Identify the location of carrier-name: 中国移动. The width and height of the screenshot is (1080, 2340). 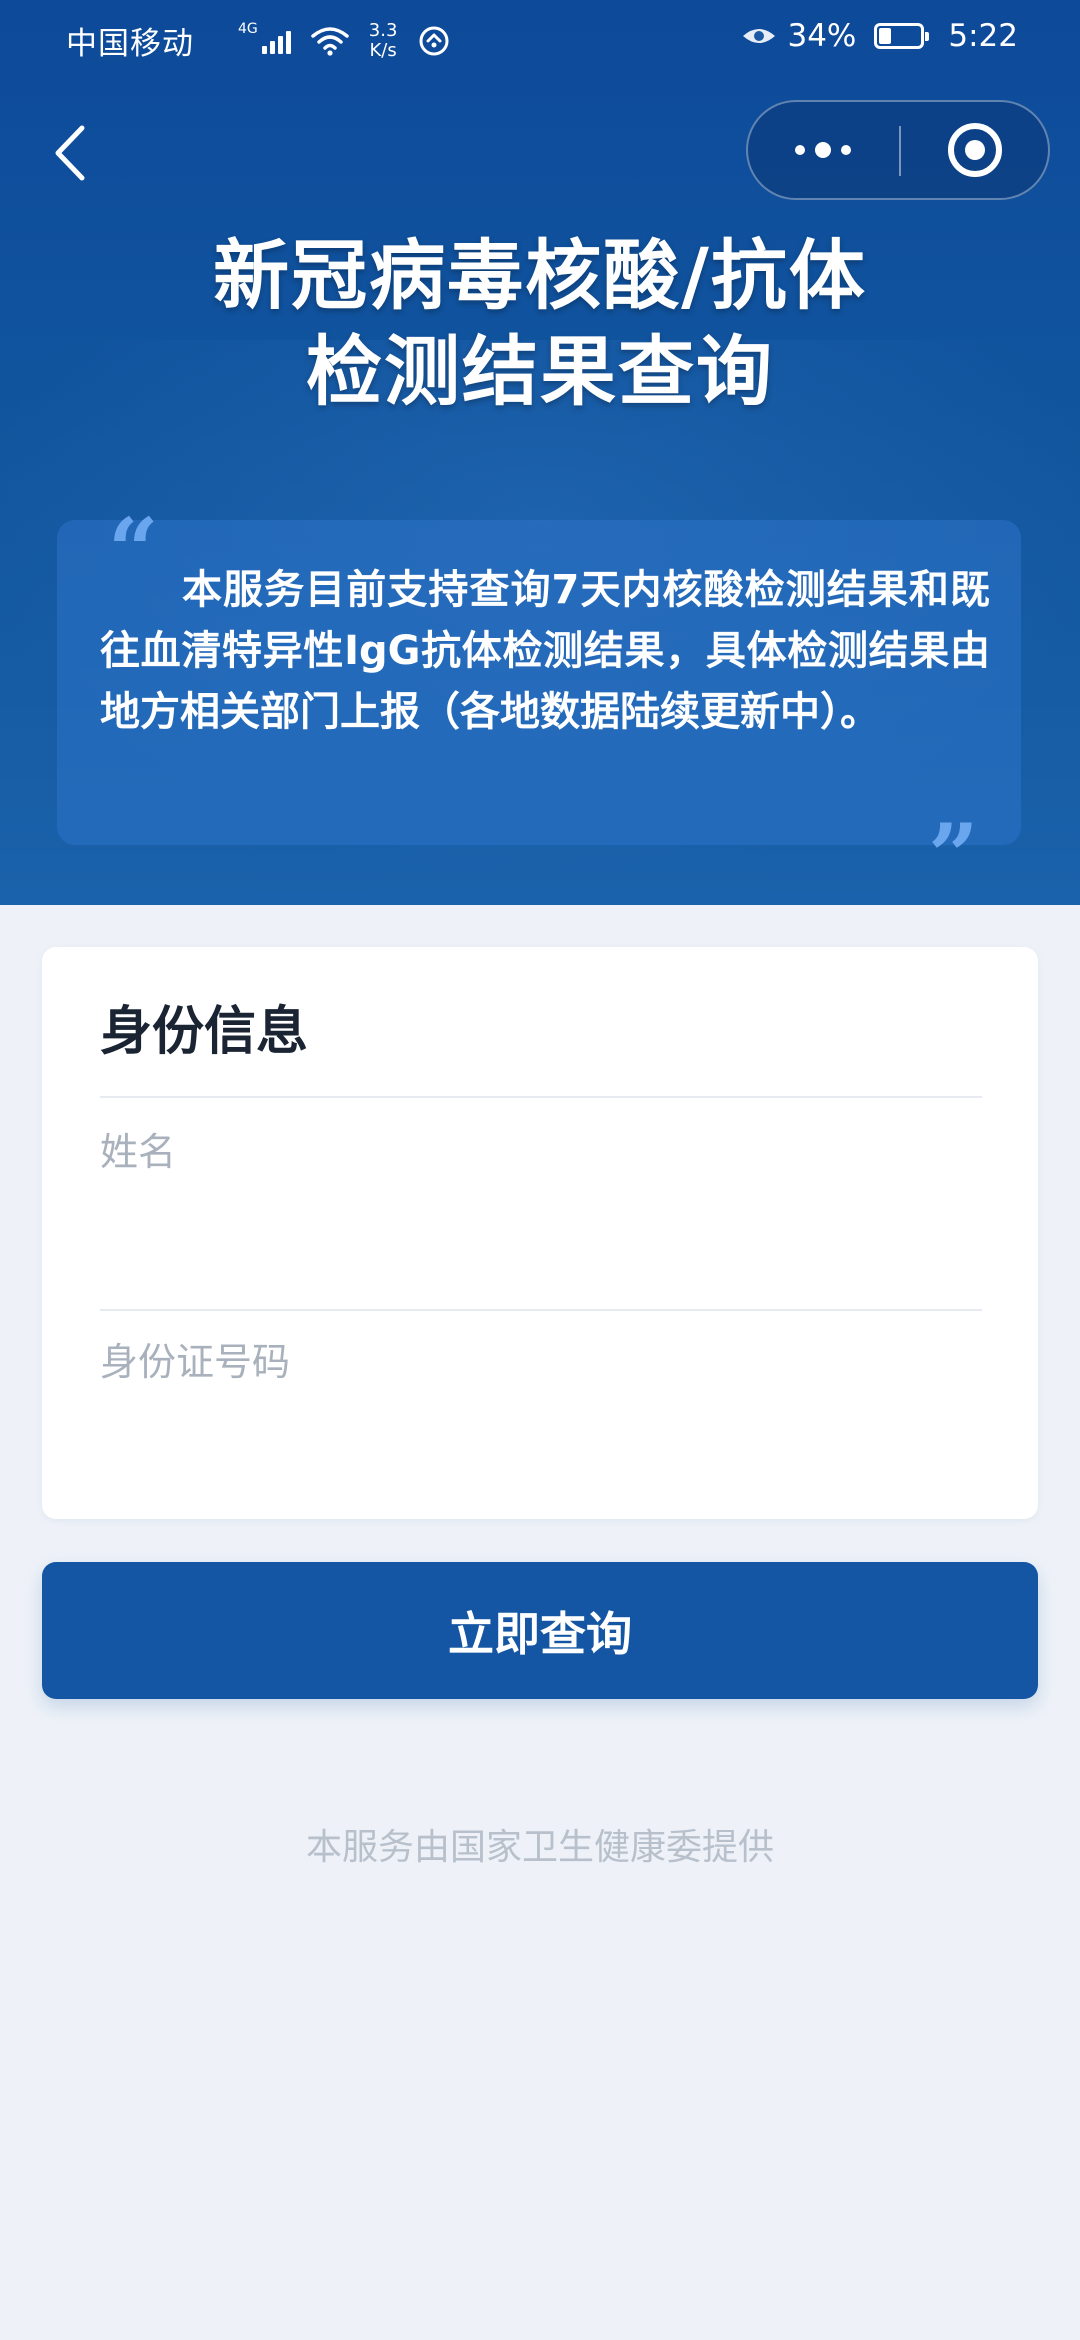
(130, 44).